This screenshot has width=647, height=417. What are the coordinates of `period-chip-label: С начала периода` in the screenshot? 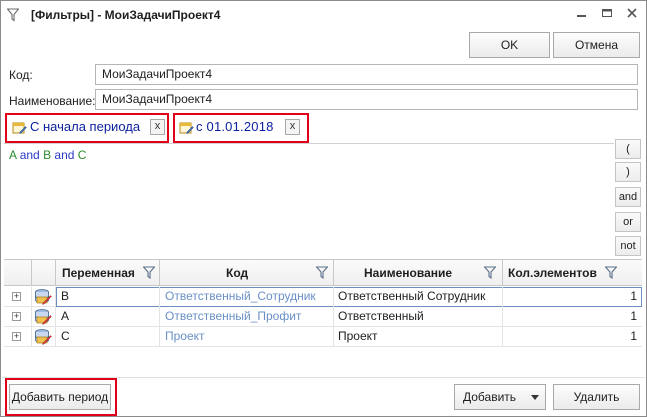 It's located at (85, 126).